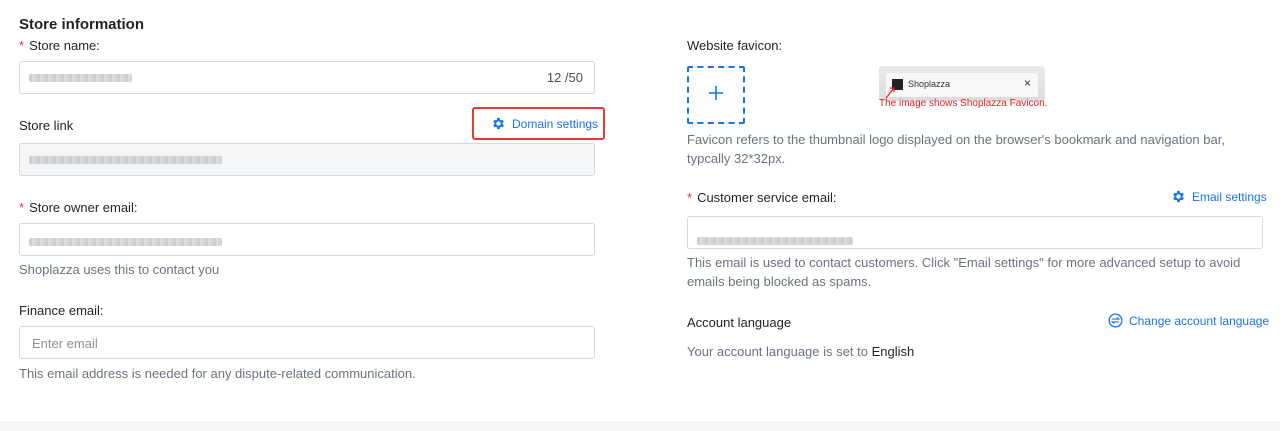 The width and height of the screenshot is (1280, 431). Describe the element at coordinates (307, 159) in the screenshot. I see `store-link-input` at that location.